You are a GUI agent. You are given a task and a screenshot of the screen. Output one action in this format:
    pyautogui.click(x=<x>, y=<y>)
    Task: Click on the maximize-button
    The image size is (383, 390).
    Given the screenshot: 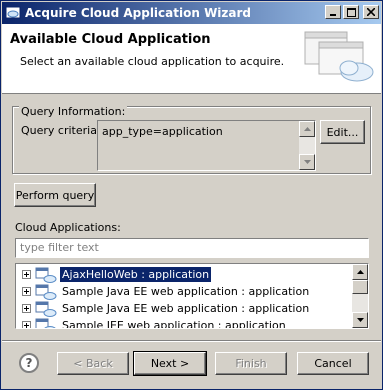 What is the action you would take?
    pyautogui.click(x=351, y=12)
    